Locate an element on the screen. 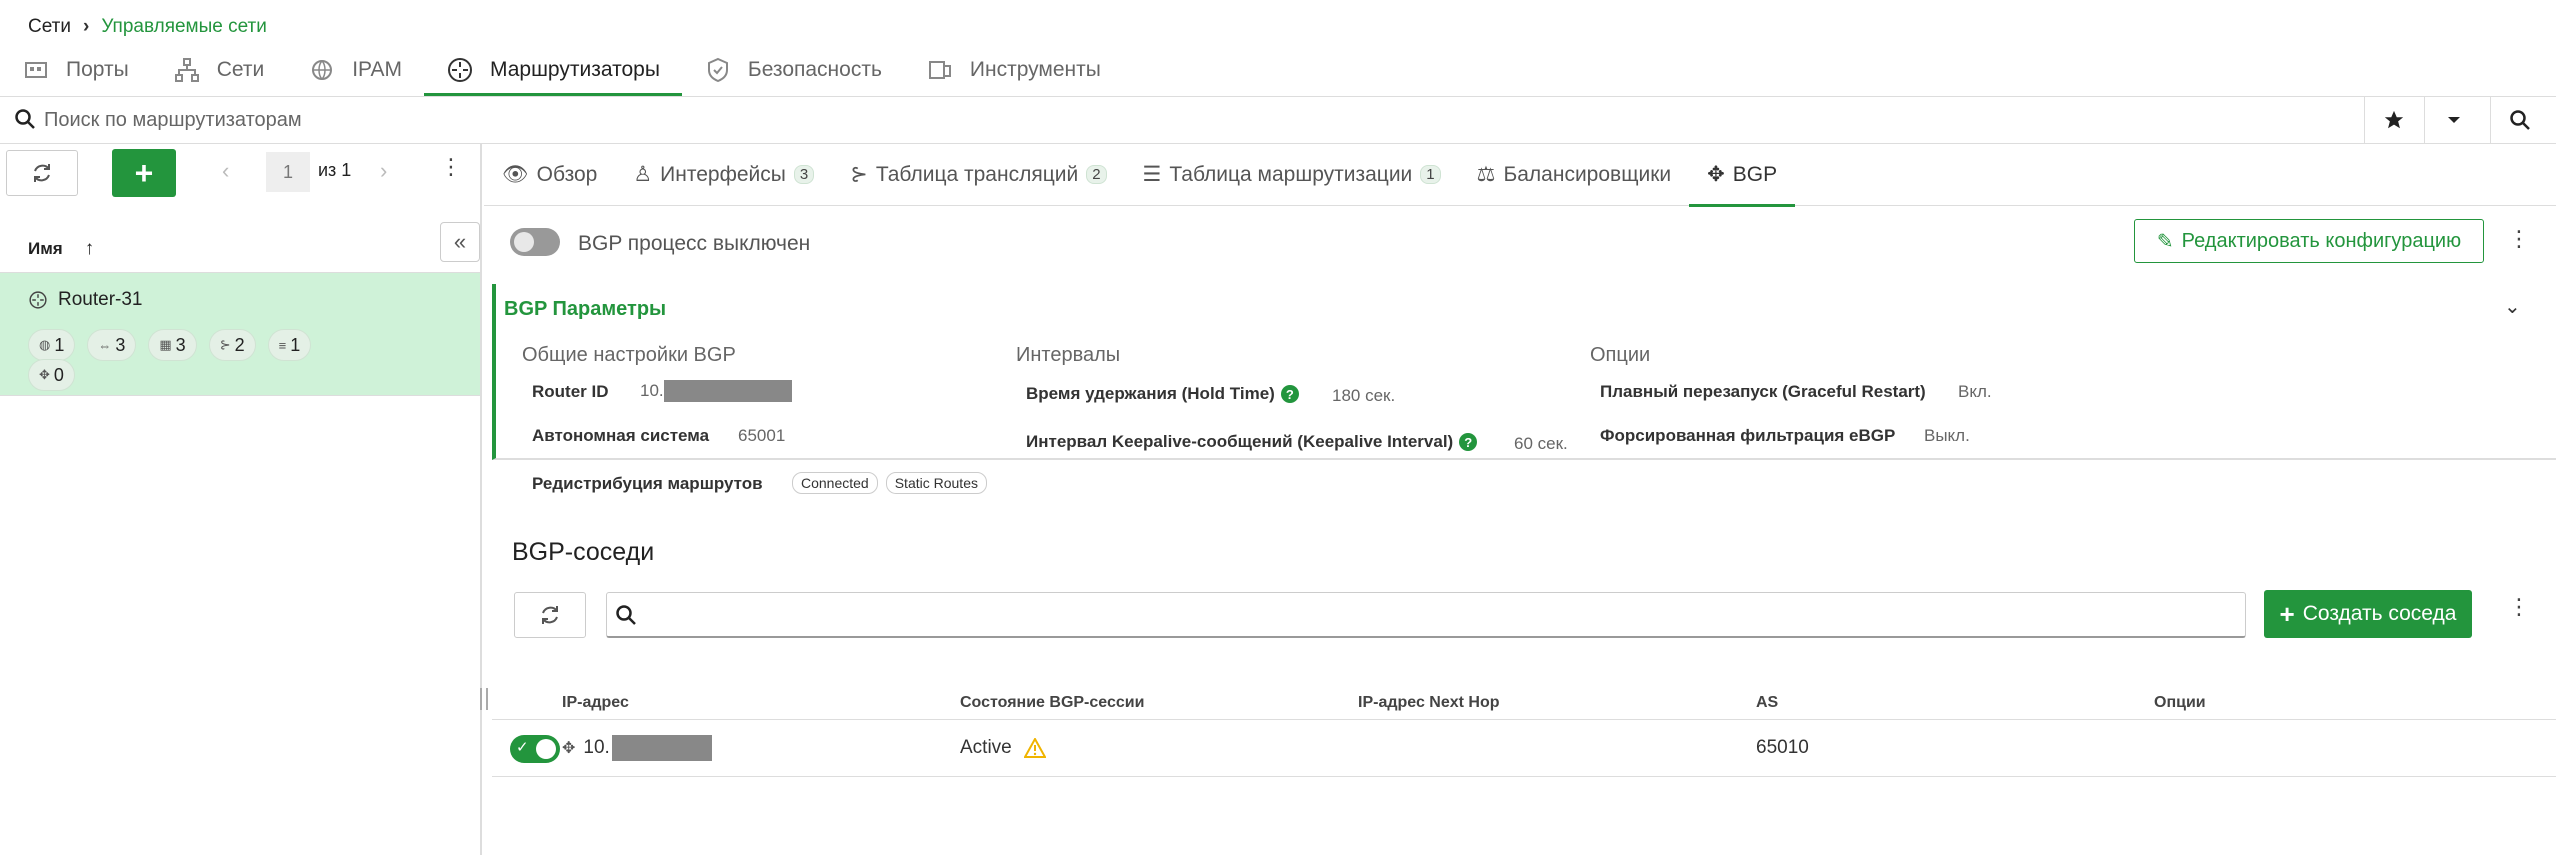 This screenshot has height=855, width=2556. tab-bgp: ✥ BGP is located at coordinates (1742, 175).